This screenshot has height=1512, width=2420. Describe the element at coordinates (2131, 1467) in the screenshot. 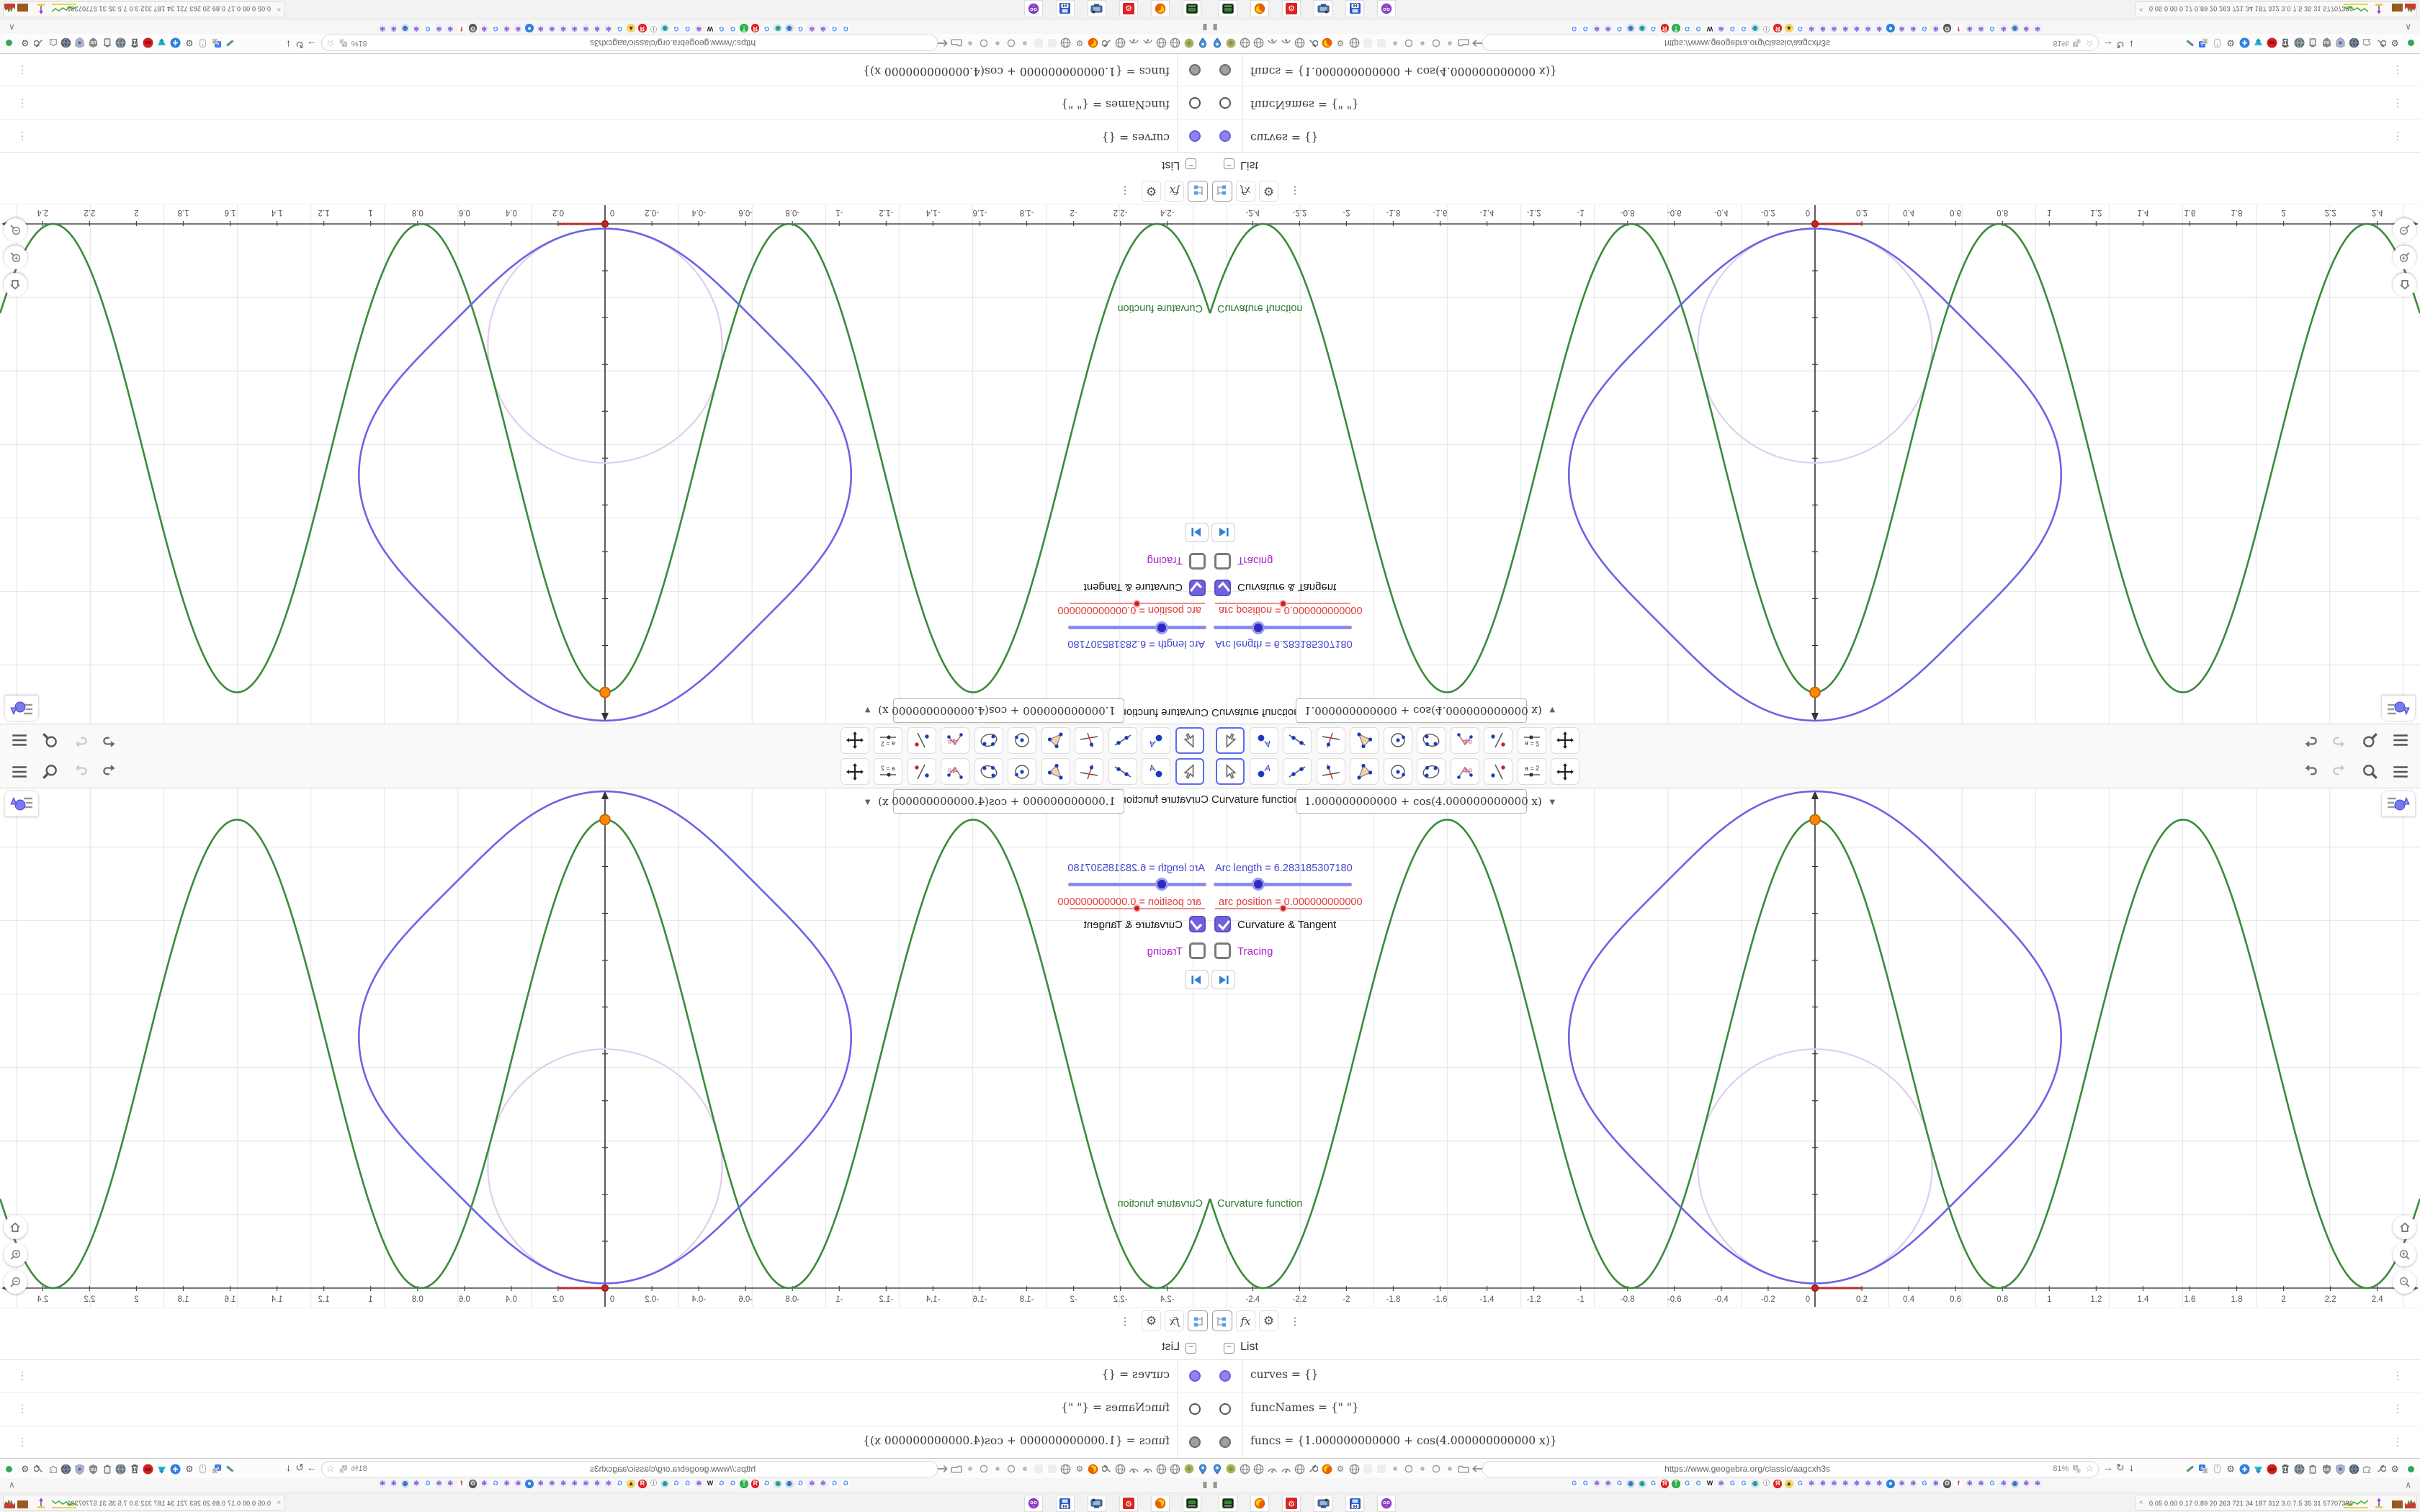

I see `download-icon: ↓` at that location.